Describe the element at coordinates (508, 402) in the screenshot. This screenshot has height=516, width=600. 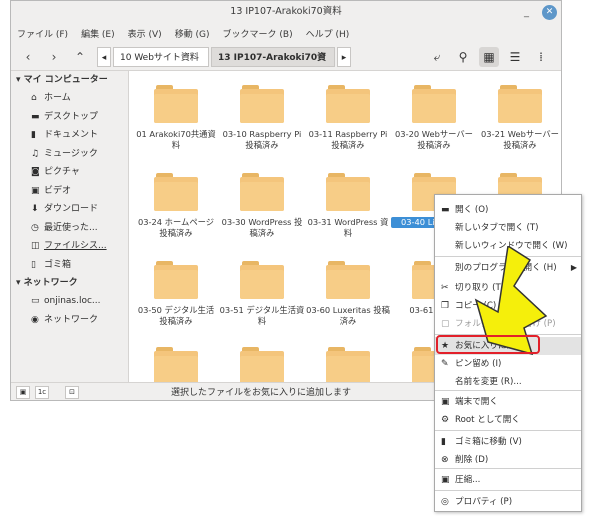
I see `context-menu-item: ▣ 端末で開く` at that location.